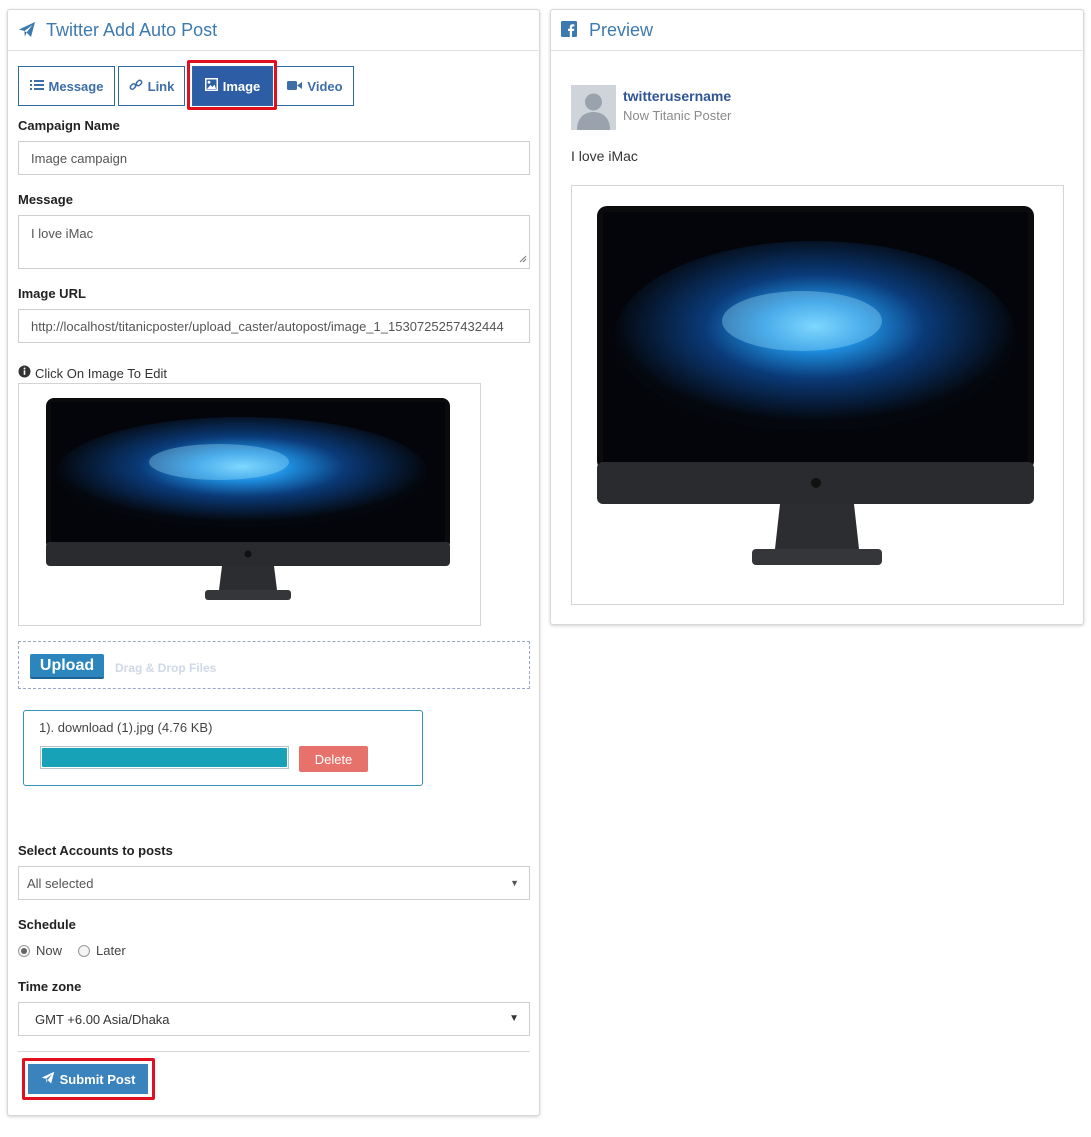 The width and height of the screenshot is (1091, 1137). I want to click on image-thumbnail, so click(249, 504).